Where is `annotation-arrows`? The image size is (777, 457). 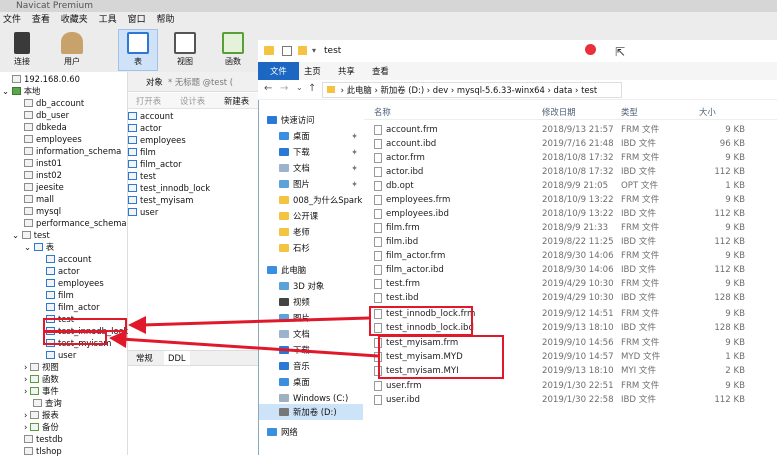 annotation-arrows is located at coordinates (244, 337).